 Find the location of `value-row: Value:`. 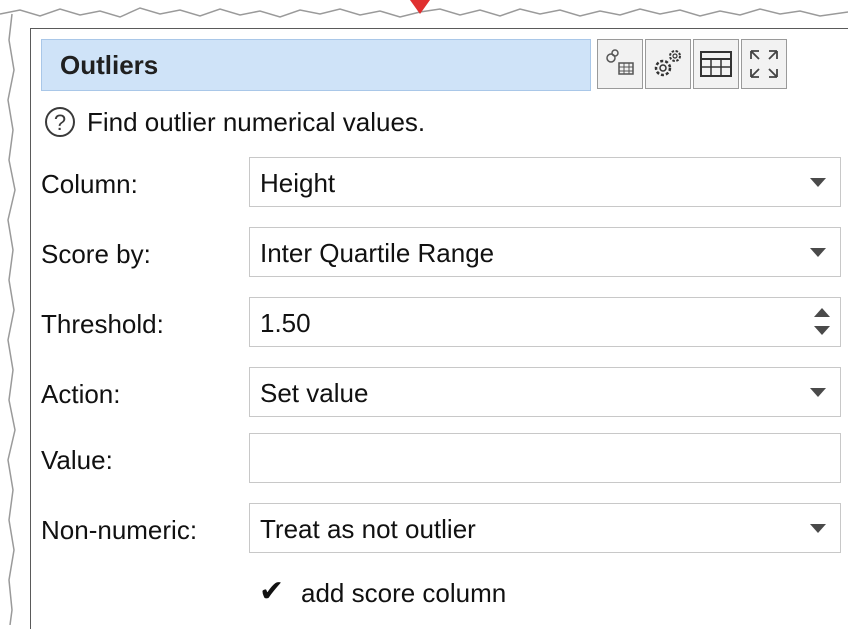

value-row: Value: is located at coordinates (439, 460).